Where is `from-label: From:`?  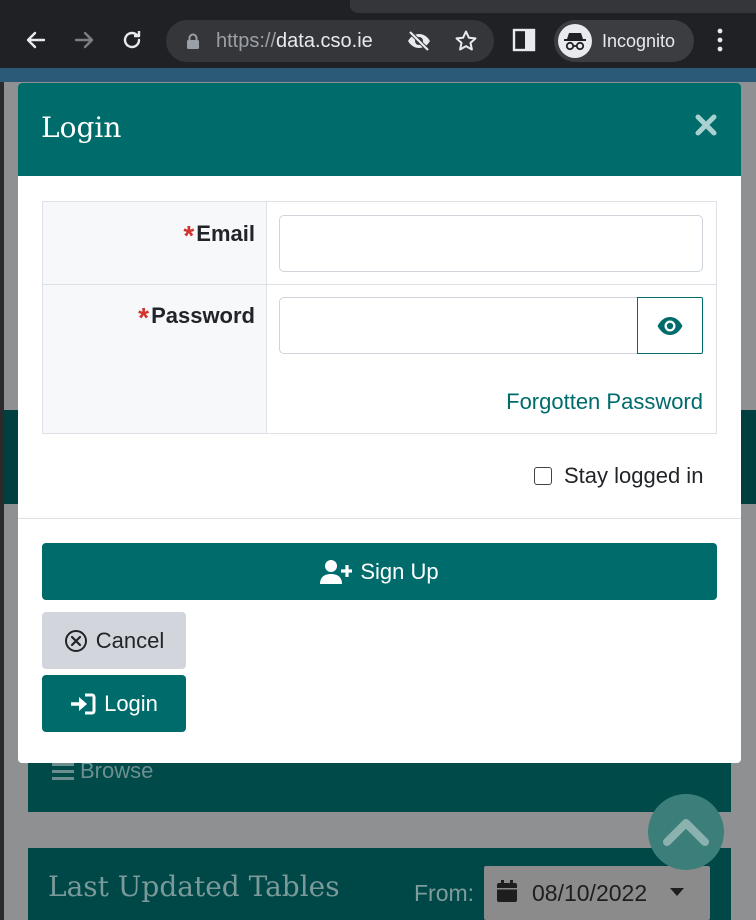
from-label: From: is located at coordinates (444, 893).